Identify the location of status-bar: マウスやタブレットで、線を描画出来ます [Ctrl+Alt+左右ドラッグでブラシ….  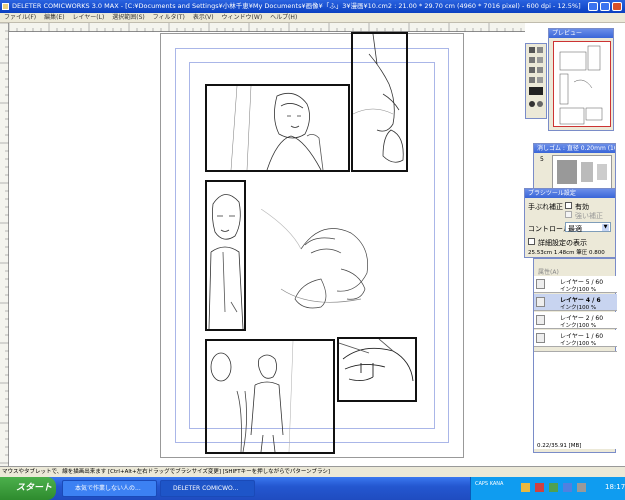
(312, 471).